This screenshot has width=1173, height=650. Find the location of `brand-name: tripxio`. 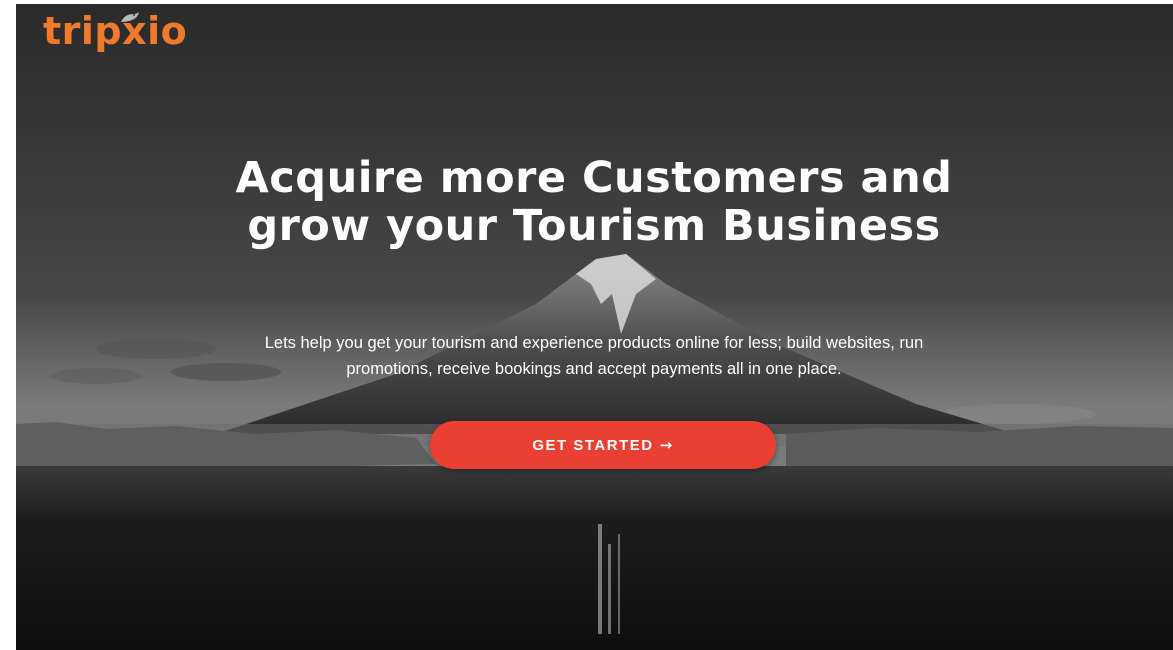

brand-name: tripxio is located at coordinates (115, 31).